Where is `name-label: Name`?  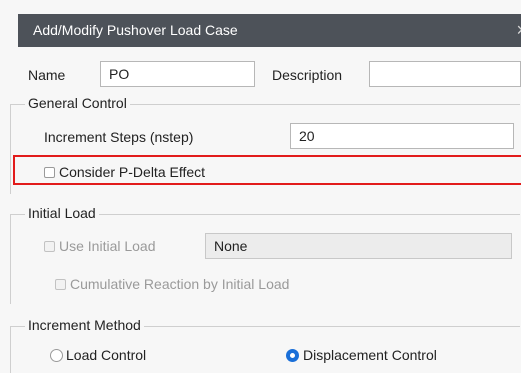 name-label: Name is located at coordinates (47, 75).